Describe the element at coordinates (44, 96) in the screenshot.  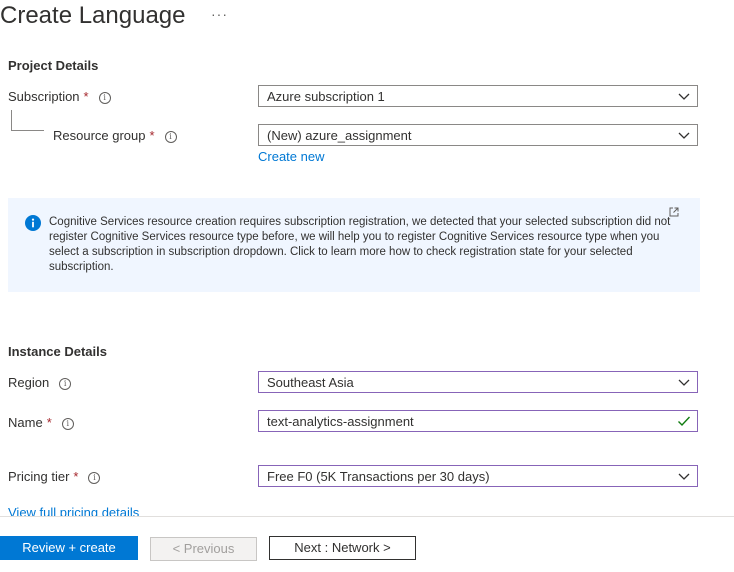
I see `subscription-label-text: Subscription` at that location.